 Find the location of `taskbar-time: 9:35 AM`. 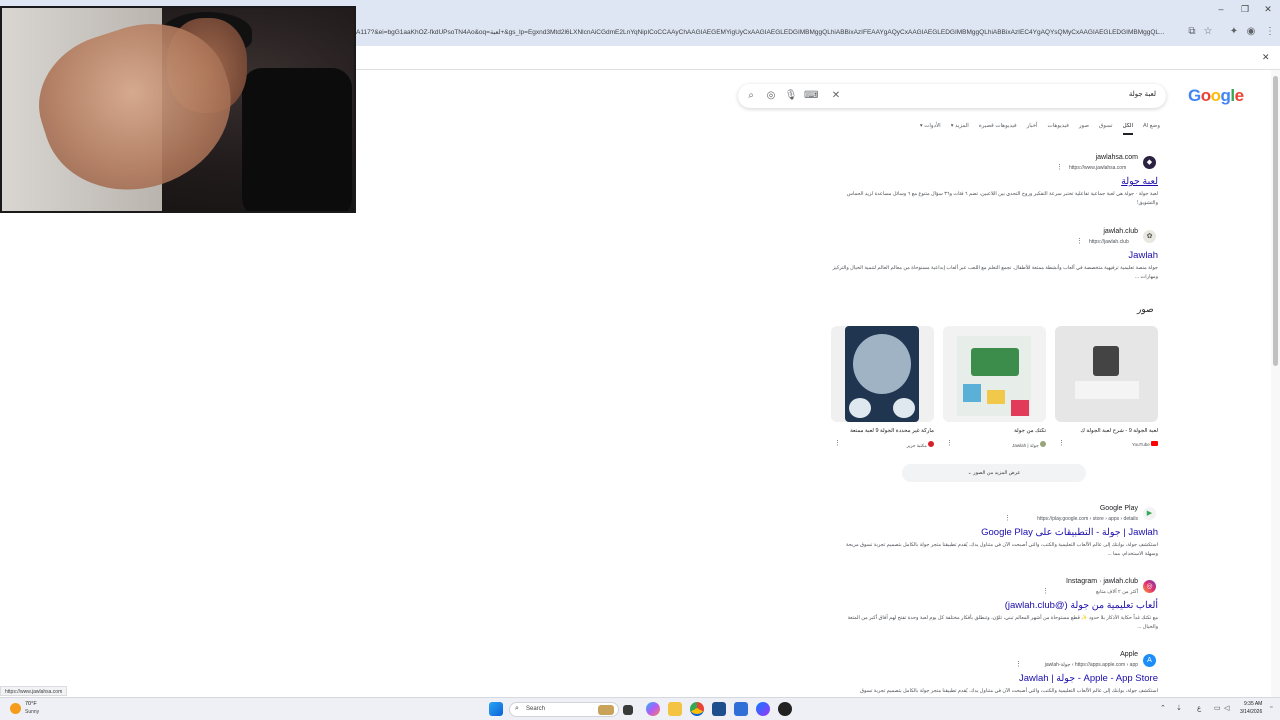

taskbar-time: 9:35 AM is located at coordinates (1253, 704).